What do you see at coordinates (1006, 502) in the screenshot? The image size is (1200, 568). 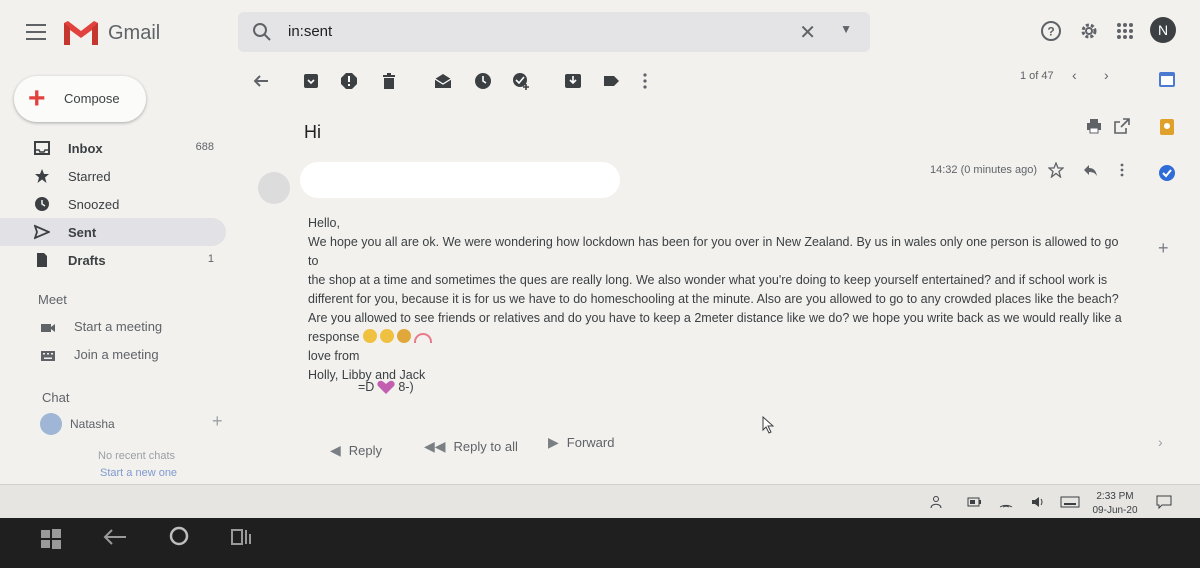 I see `wifi-icon` at bounding box center [1006, 502].